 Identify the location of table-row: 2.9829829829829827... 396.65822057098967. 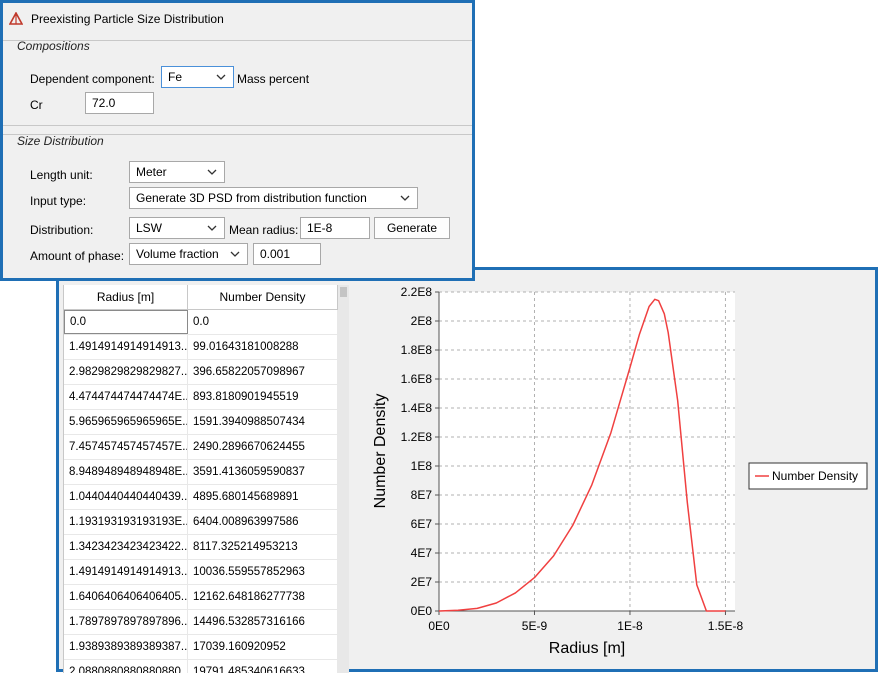
(206, 372).